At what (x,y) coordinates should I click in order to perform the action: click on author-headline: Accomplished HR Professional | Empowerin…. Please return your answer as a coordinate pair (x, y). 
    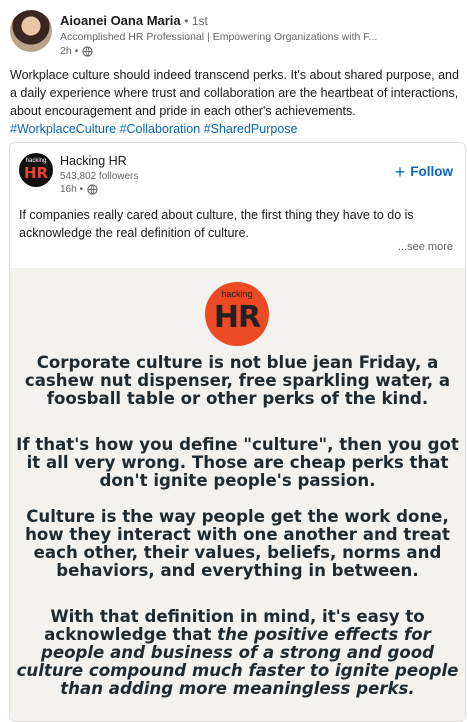
    Looking at the image, I should click on (219, 37).